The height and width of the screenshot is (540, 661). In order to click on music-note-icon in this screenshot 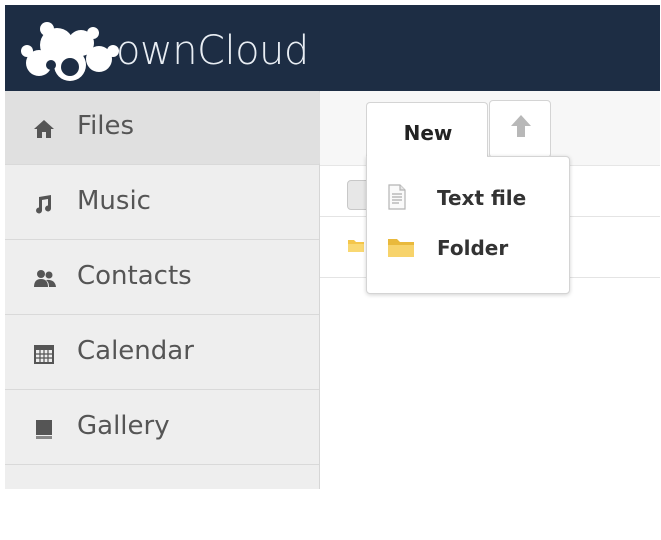, I will do `click(44, 204)`.